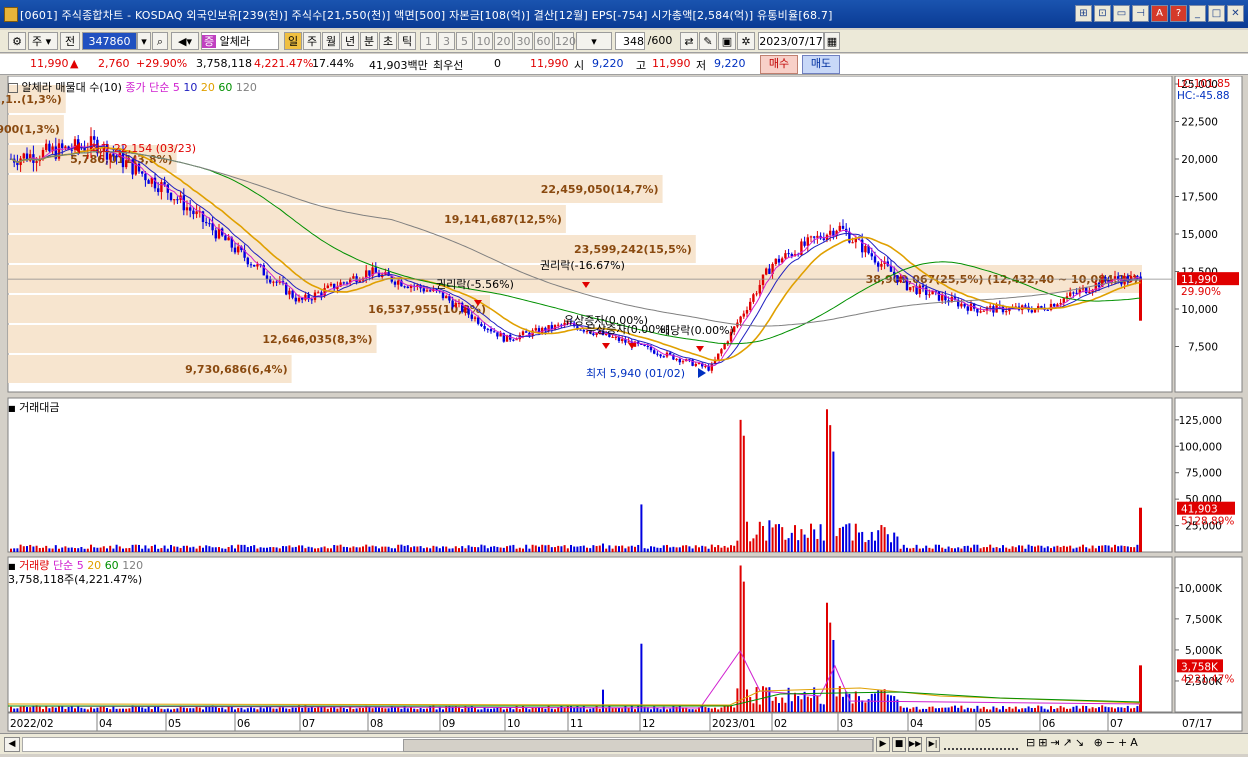 The width and height of the screenshot is (1248, 757). What do you see at coordinates (446, 41) in the screenshot?
I see `min-3: 3` at bounding box center [446, 41].